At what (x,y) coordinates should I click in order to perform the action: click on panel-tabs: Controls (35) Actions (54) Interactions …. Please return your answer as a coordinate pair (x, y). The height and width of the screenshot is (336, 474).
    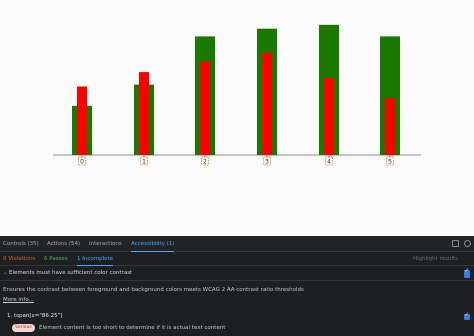
    Looking at the image, I should click on (237, 244).